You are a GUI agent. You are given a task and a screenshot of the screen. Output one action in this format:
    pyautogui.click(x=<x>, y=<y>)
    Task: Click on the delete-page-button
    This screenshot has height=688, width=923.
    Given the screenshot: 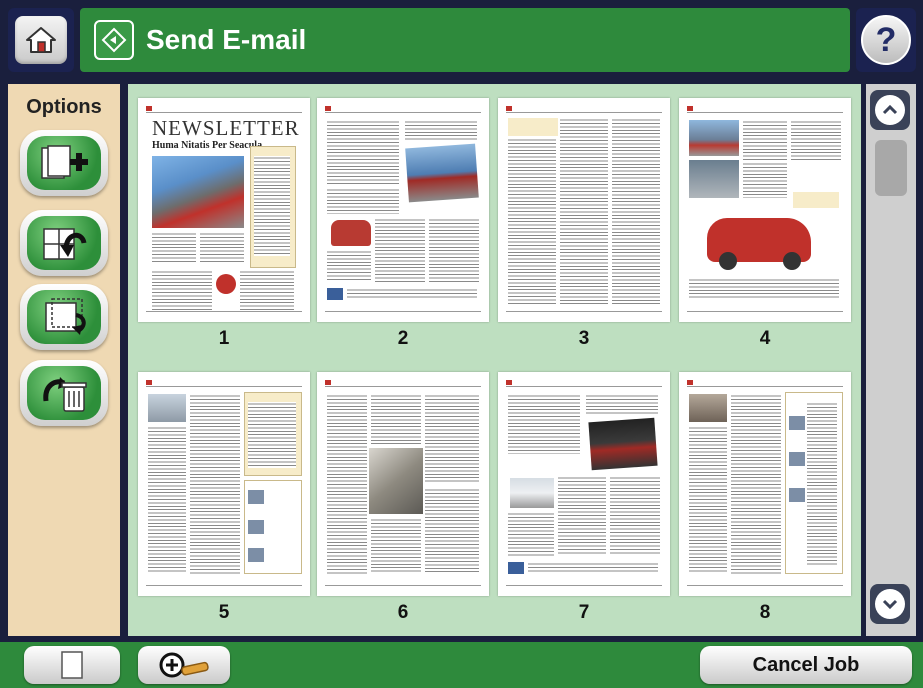 What is the action you would take?
    pyautogui.click(x=64, y=393)
    